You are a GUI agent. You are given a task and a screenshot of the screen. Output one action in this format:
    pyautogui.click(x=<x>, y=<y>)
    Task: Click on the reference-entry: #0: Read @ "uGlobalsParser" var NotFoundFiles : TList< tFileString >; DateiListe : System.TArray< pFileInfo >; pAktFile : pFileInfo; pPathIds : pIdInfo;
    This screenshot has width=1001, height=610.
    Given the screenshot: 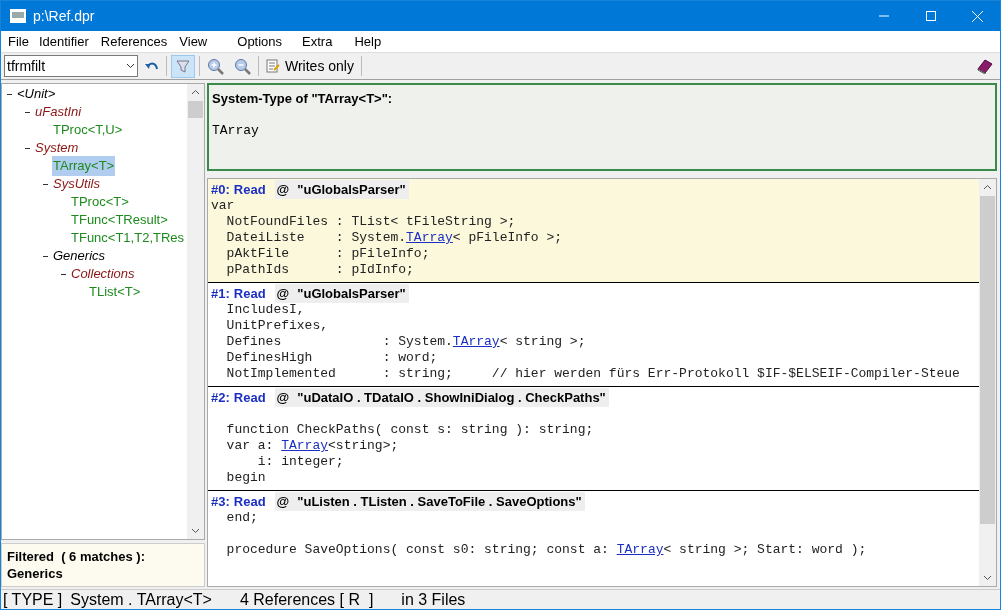 What is the action you would take?
    pyautogui.click(x=593, y=231)
    